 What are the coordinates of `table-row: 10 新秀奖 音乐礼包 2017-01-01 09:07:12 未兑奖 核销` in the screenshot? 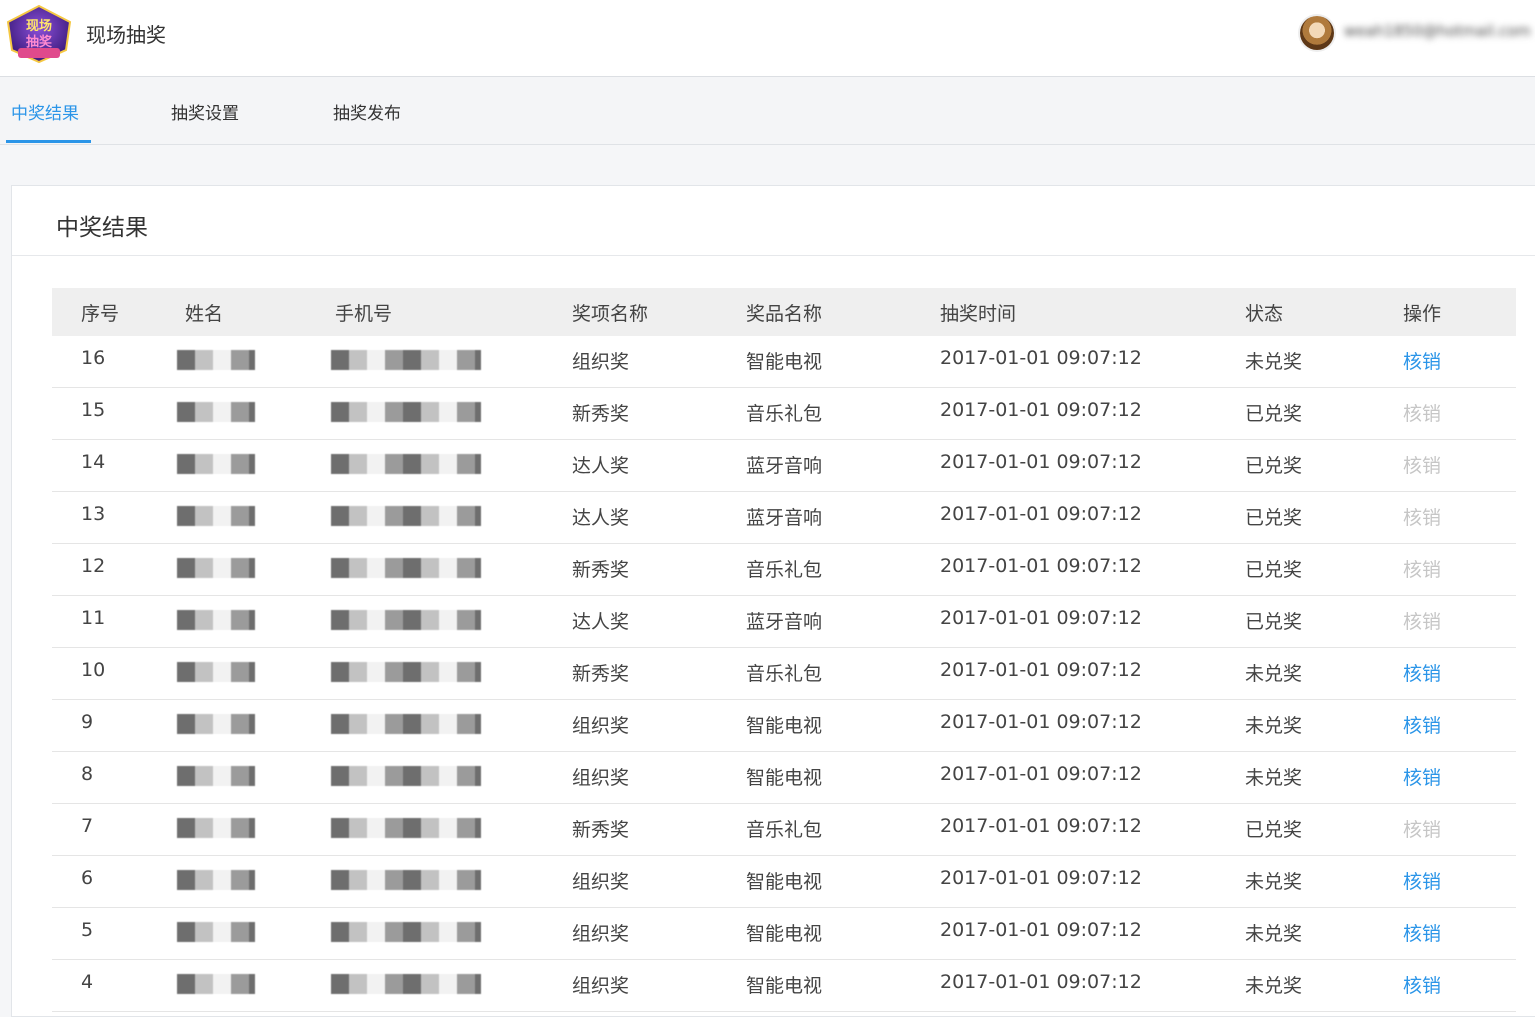 It's located at (784, 674).